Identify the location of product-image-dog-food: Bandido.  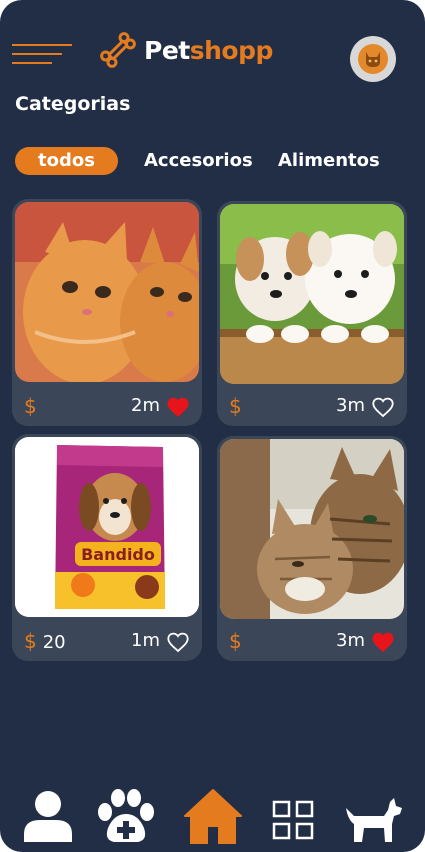
(107, 527).